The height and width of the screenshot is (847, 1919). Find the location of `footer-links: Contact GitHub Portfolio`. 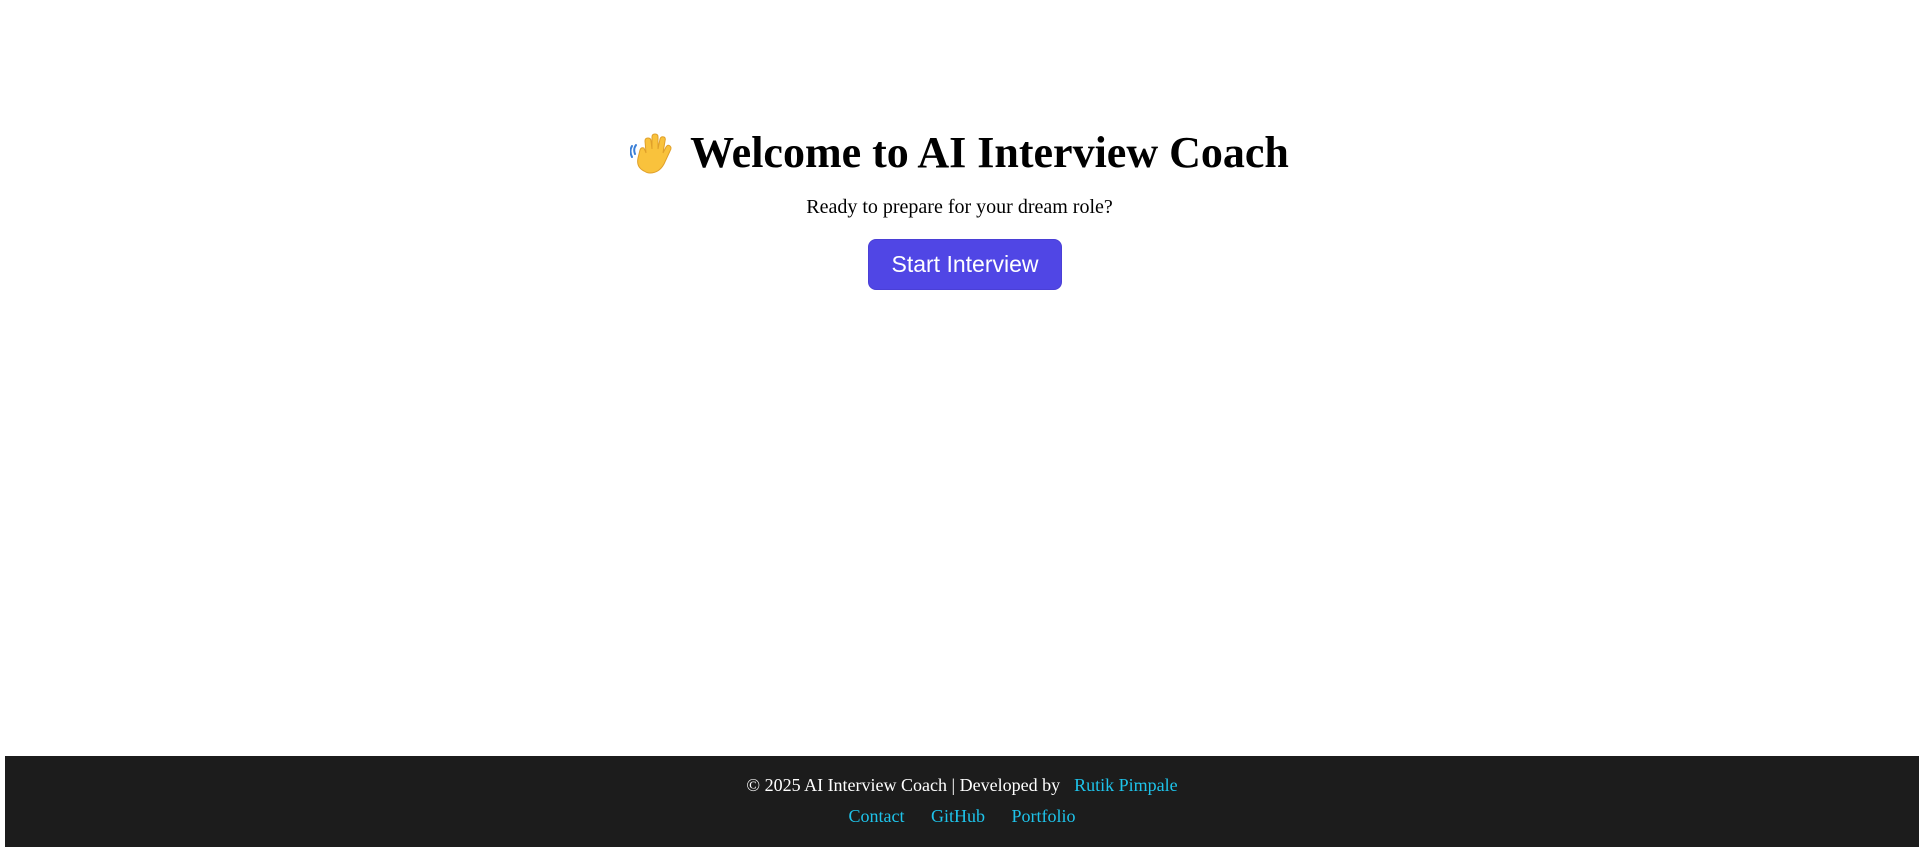

footer-links: Contact GitHub Portfolio is located at coordinates (962, 816).